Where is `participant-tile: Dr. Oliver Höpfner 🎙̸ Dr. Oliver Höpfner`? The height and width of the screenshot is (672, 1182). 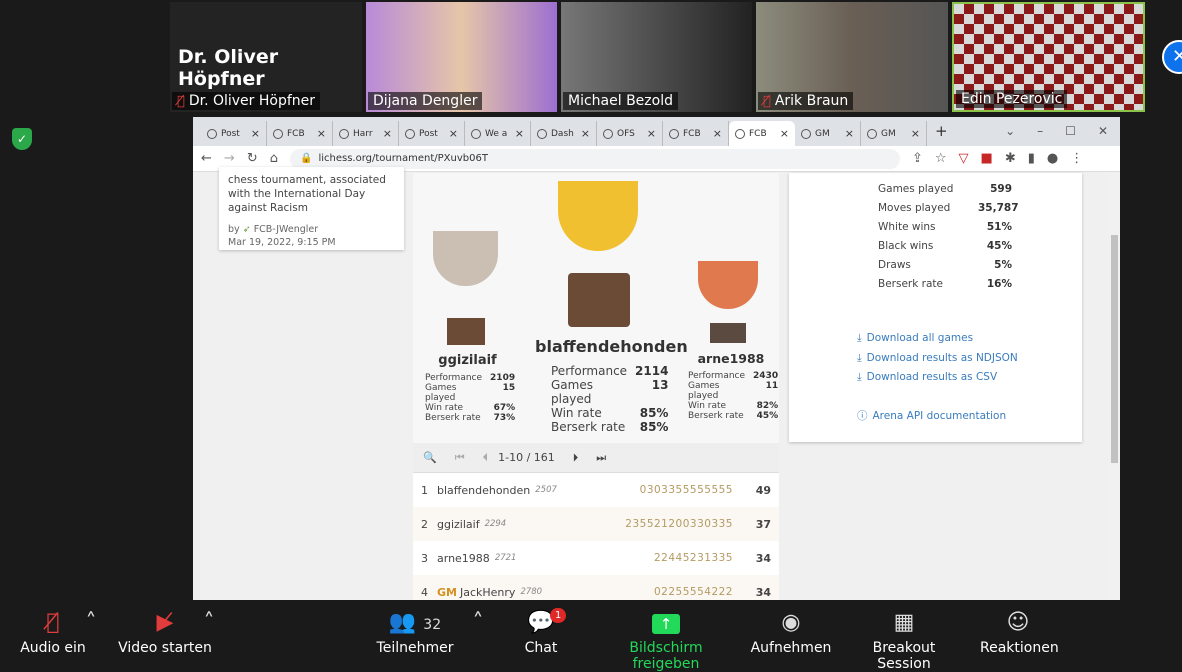
participant-tile: Dr. Oliver Höpfner 🎙̸ Dr. Oliver Höpfner is located at coordinates (266, 57).